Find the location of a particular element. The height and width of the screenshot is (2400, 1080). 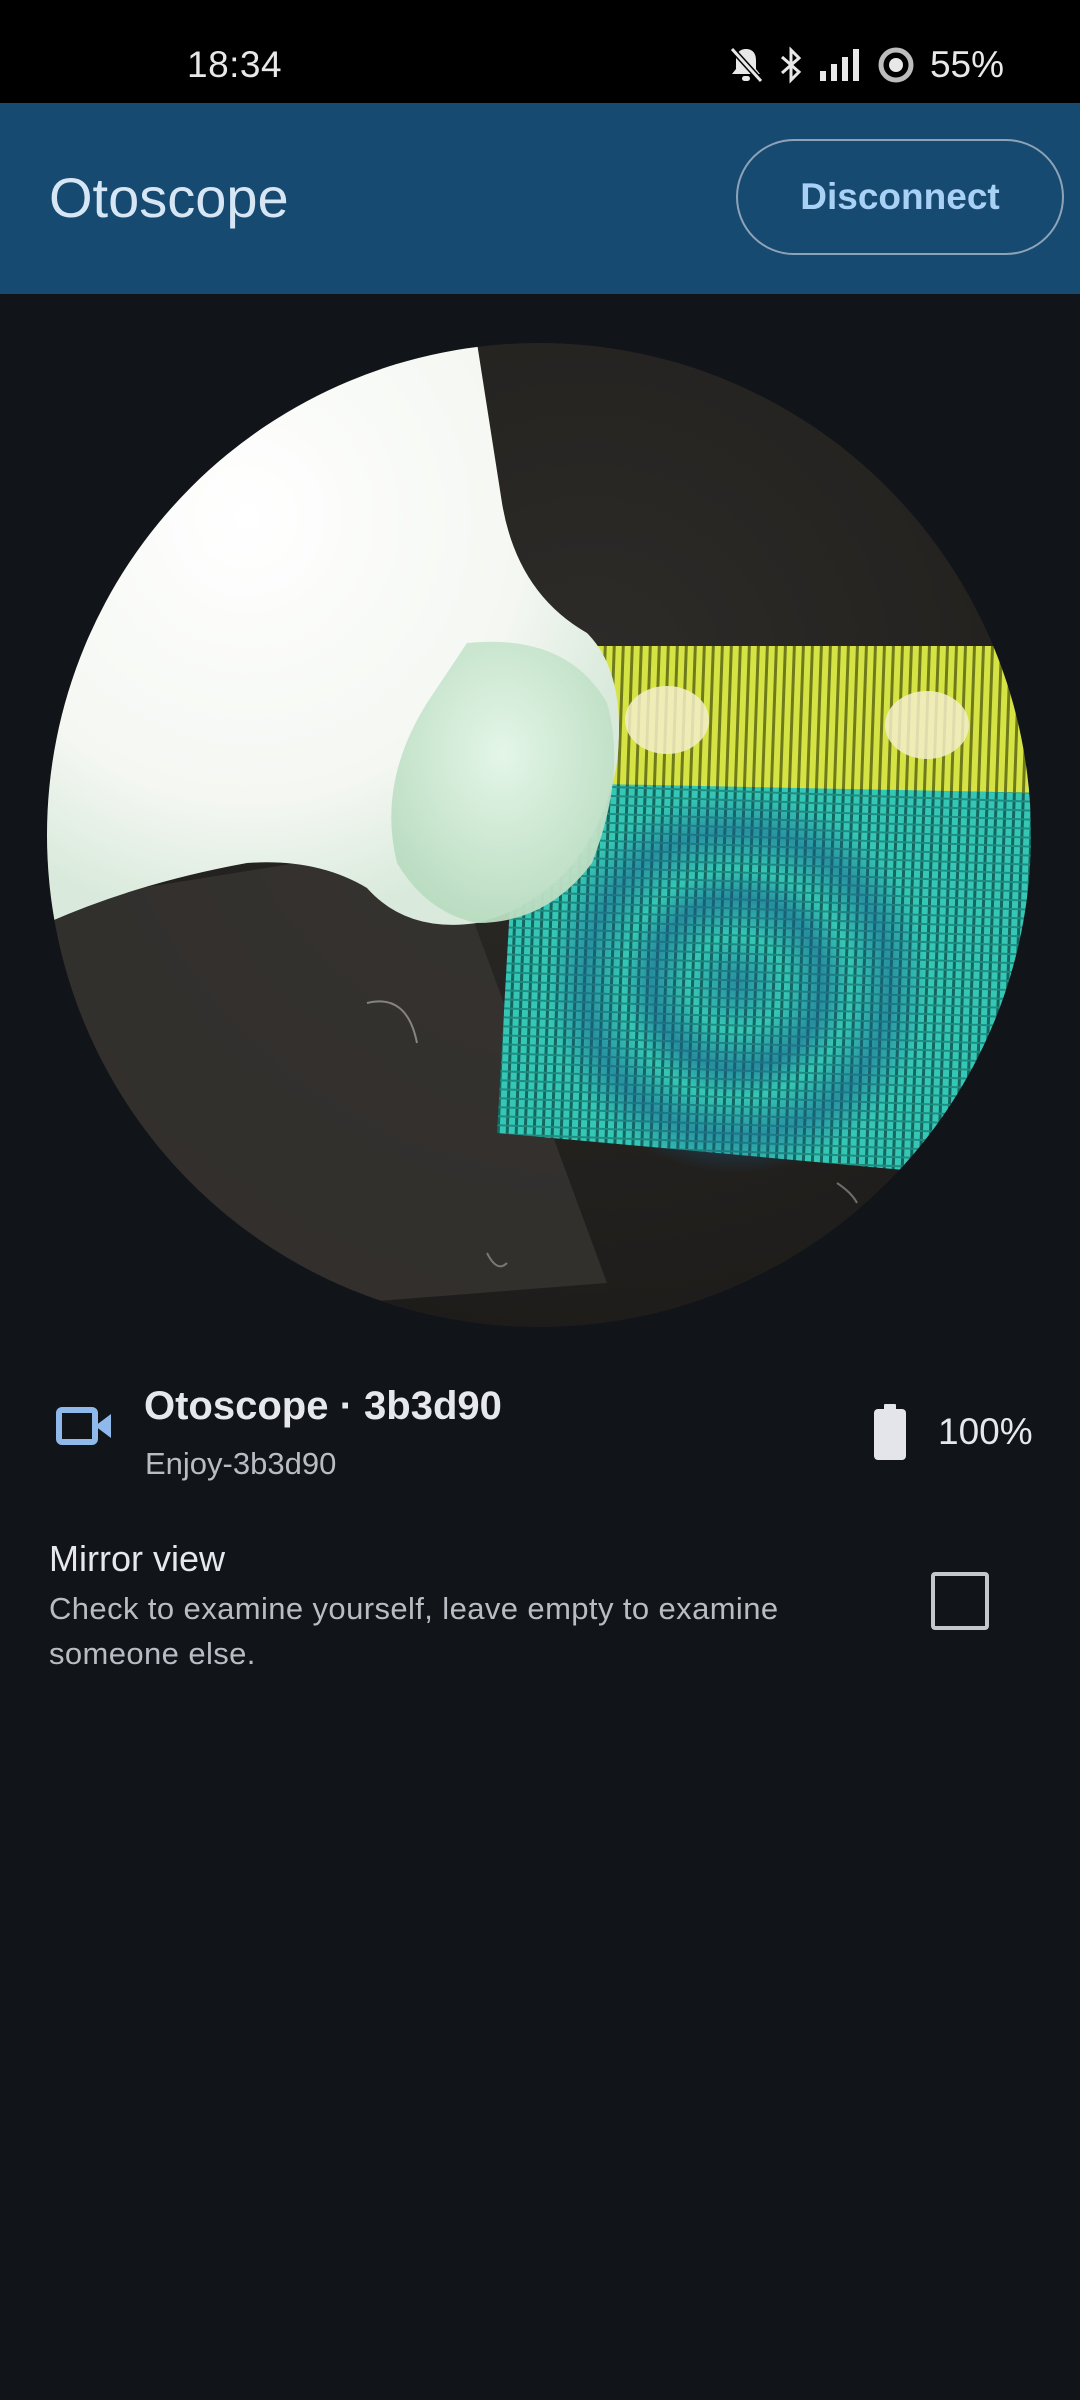

device-name: Otoscope · 3b3d90 is located at coordinates (323, 1406).